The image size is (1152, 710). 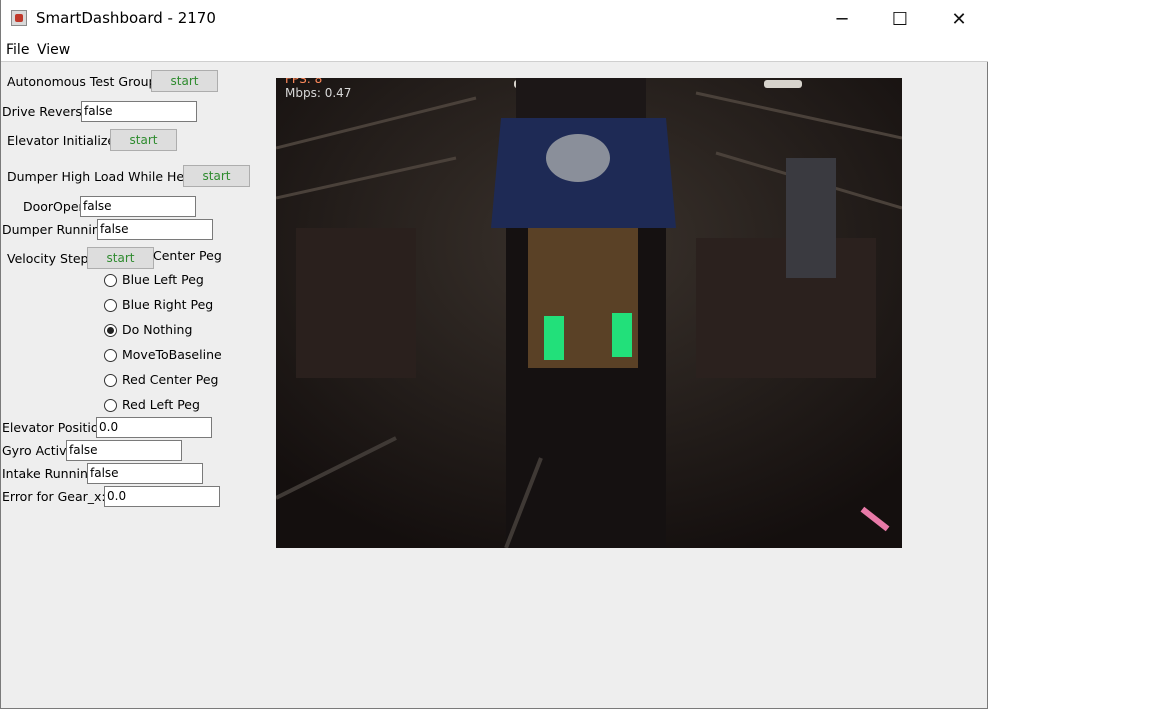 I want to click on chooser-option-center-peg: Center Peg, so click(x=187, y=256).